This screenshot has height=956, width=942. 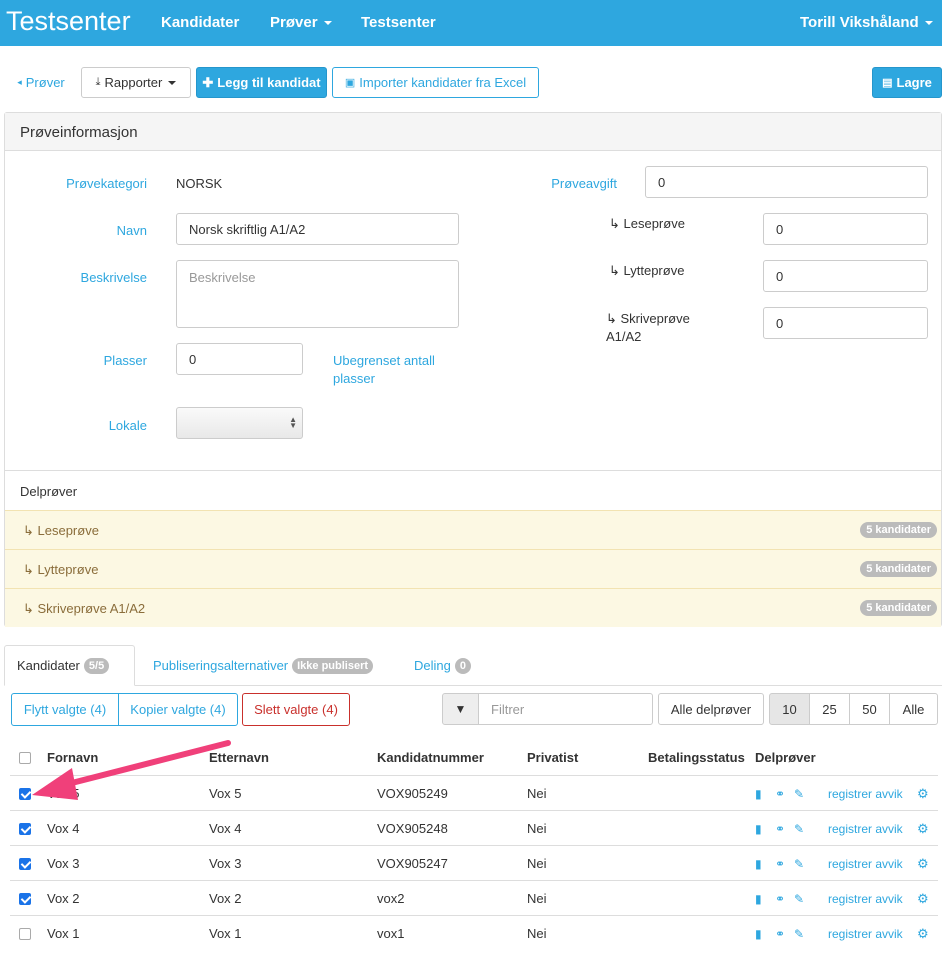 What do you see at coordinates (473, 568) in the screenshot?
I see `delprove-row: ↳ Lytteprøve 5 kandidater` at bounding box center [473, 568].